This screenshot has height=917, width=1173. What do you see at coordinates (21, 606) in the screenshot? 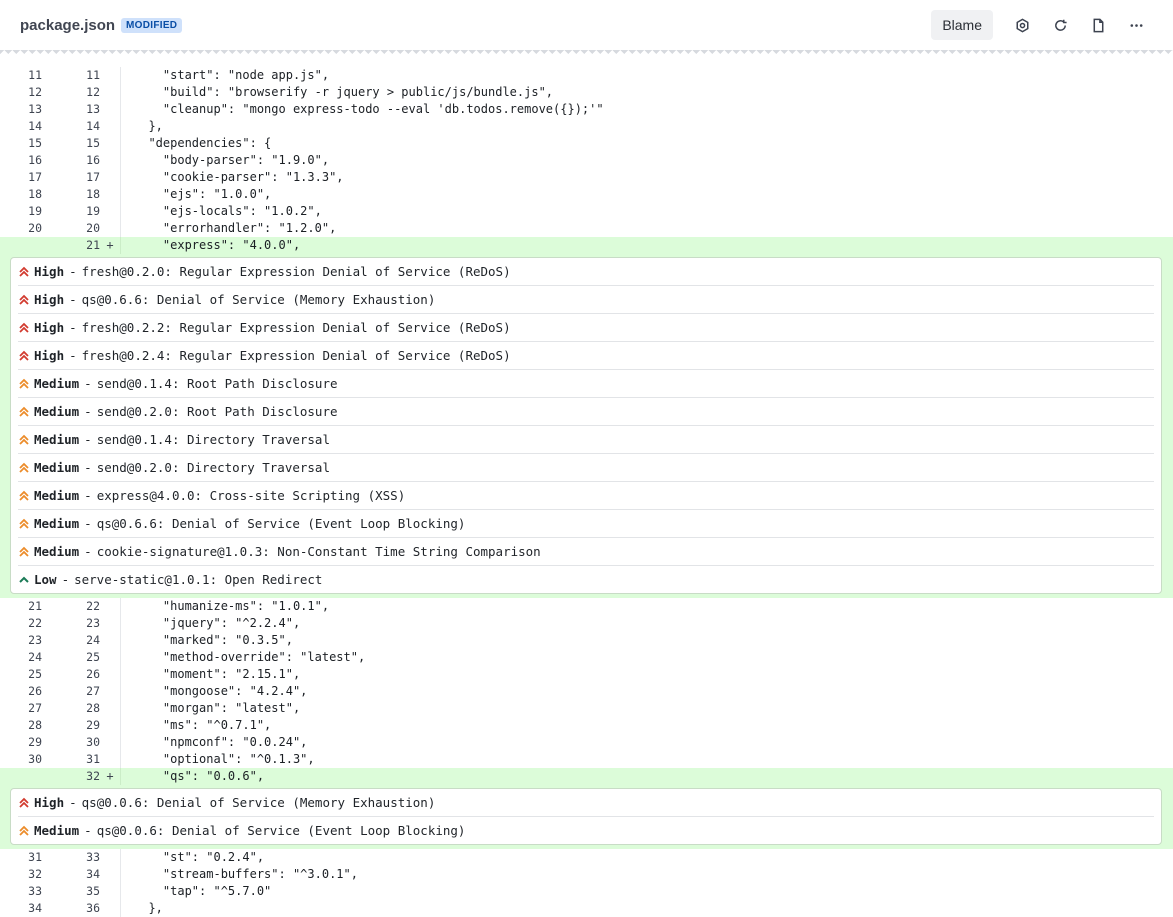
I see `old-line-number: 21` at bounding box center [21, 606].